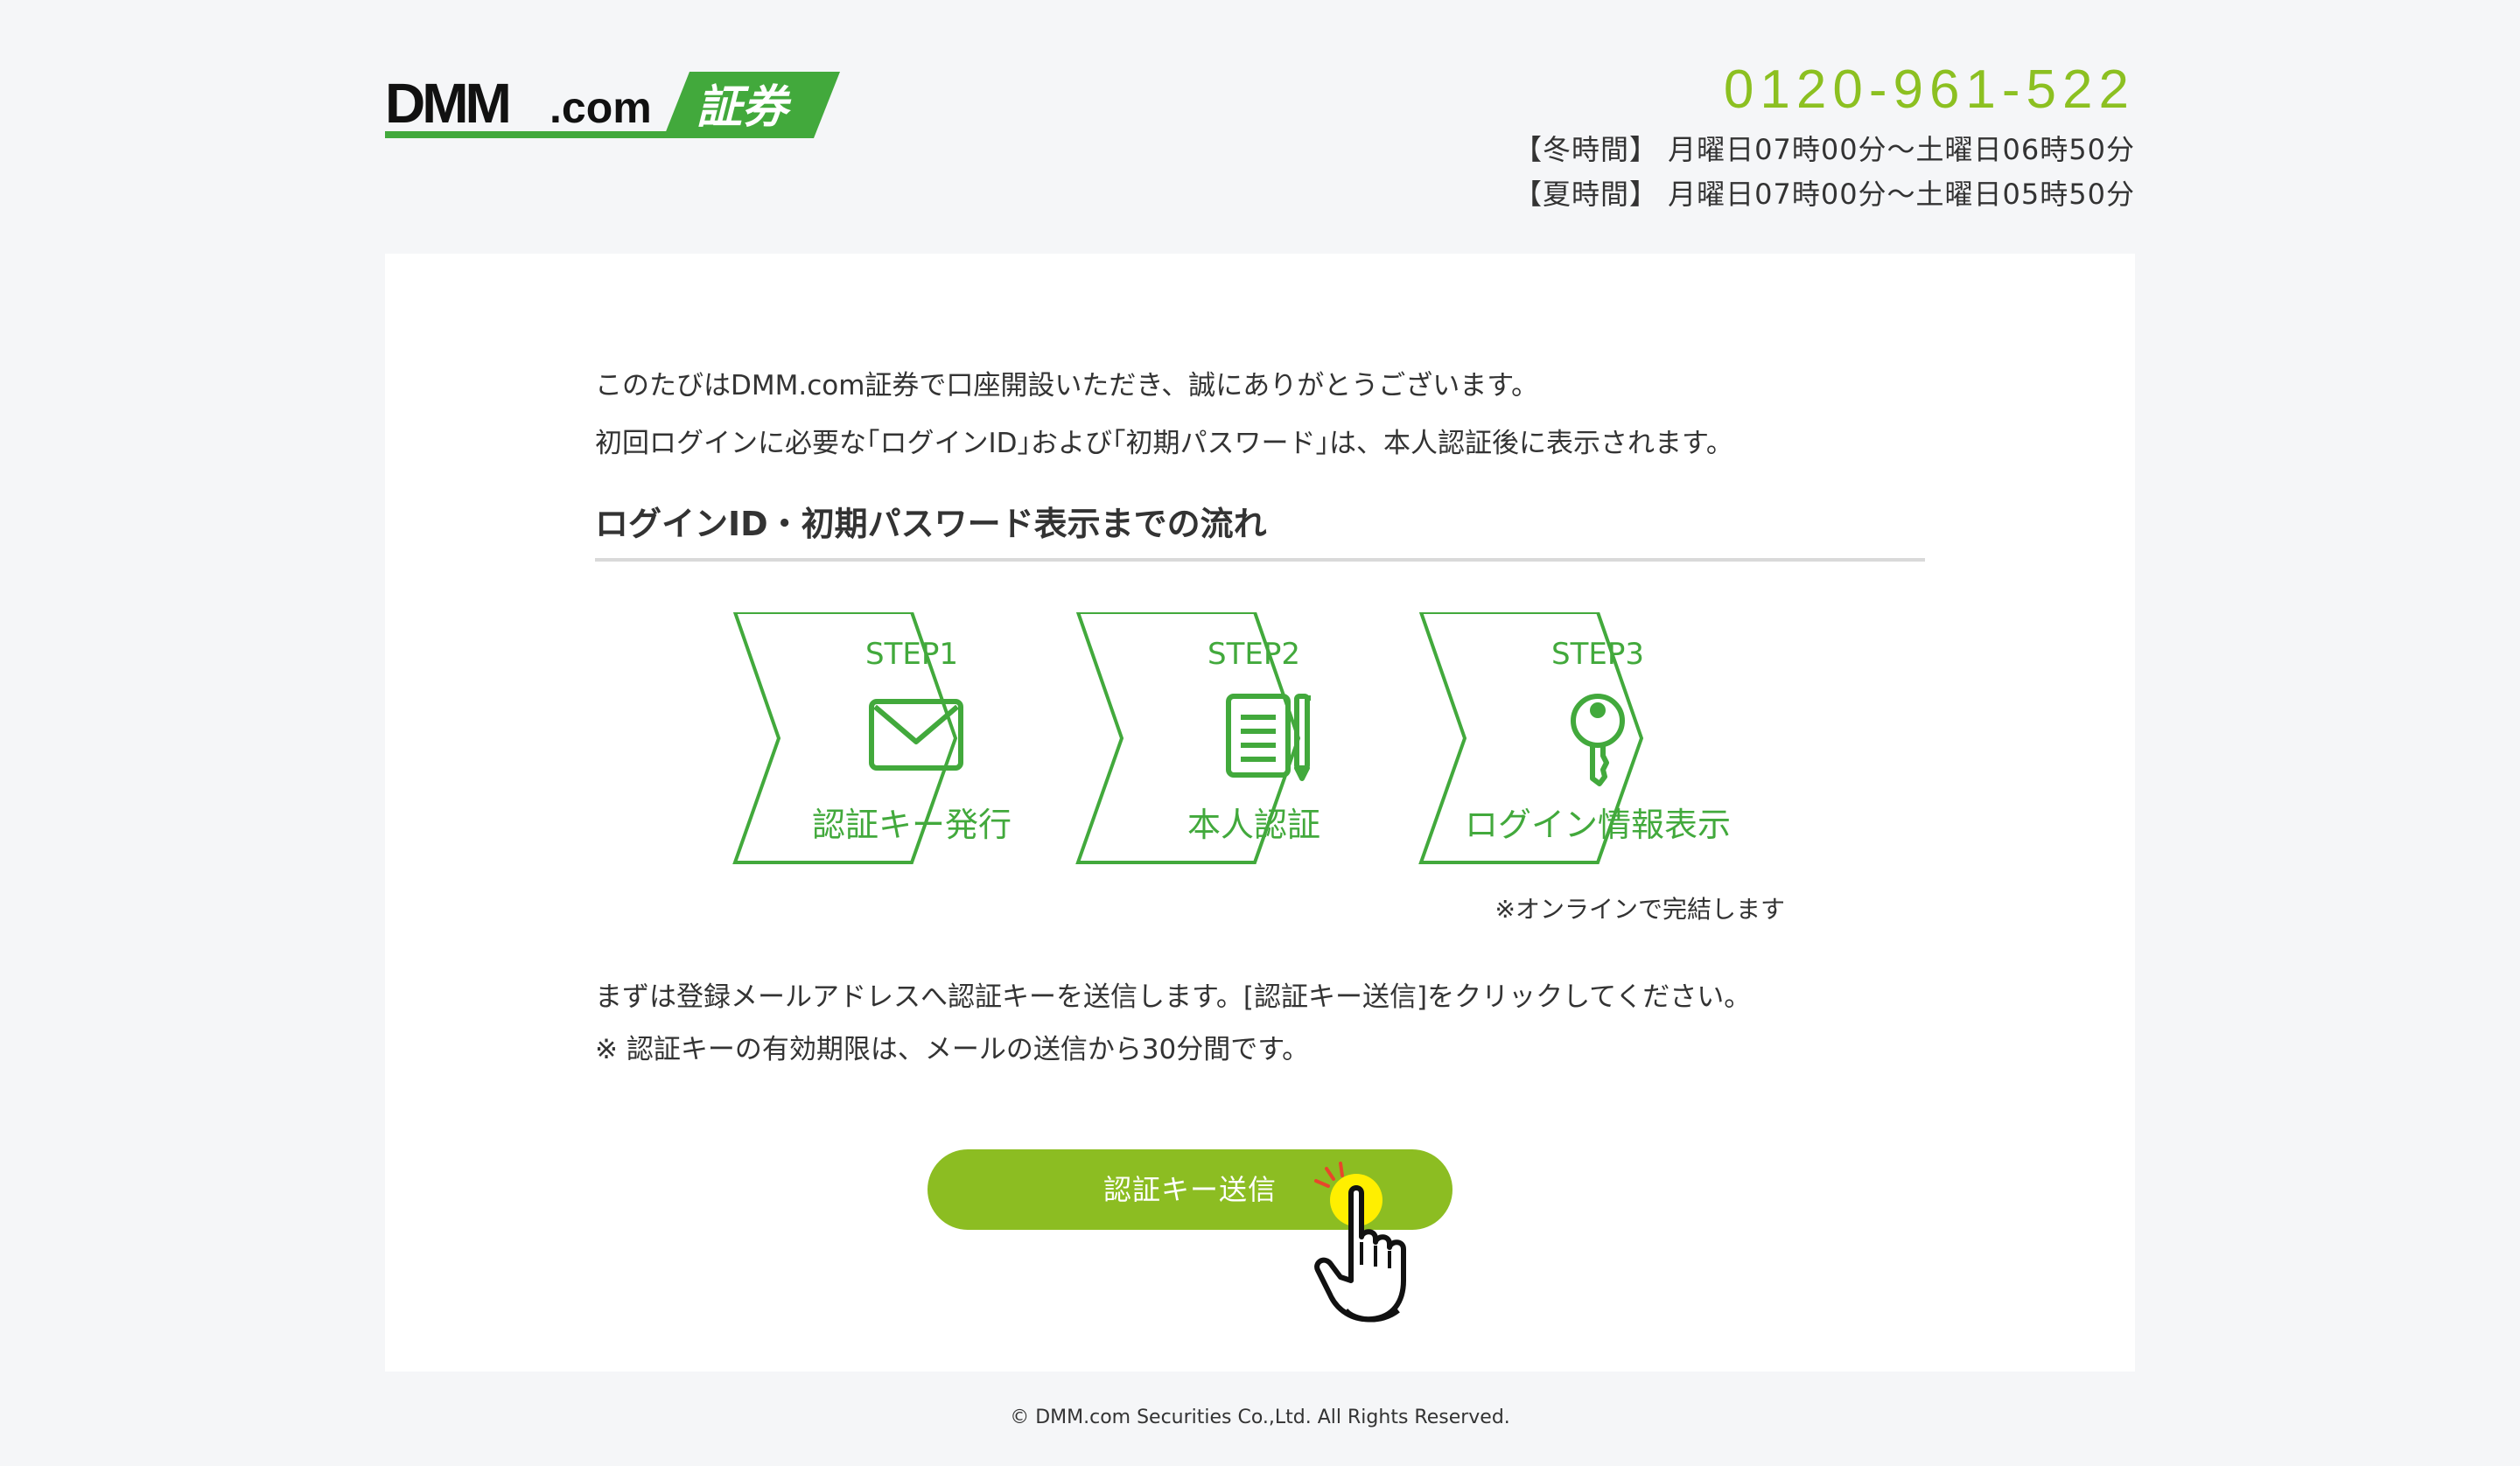 The height and width of the screenshot is (1466, 2520). I want to click on svg-text: DMM, so click(447, 103).